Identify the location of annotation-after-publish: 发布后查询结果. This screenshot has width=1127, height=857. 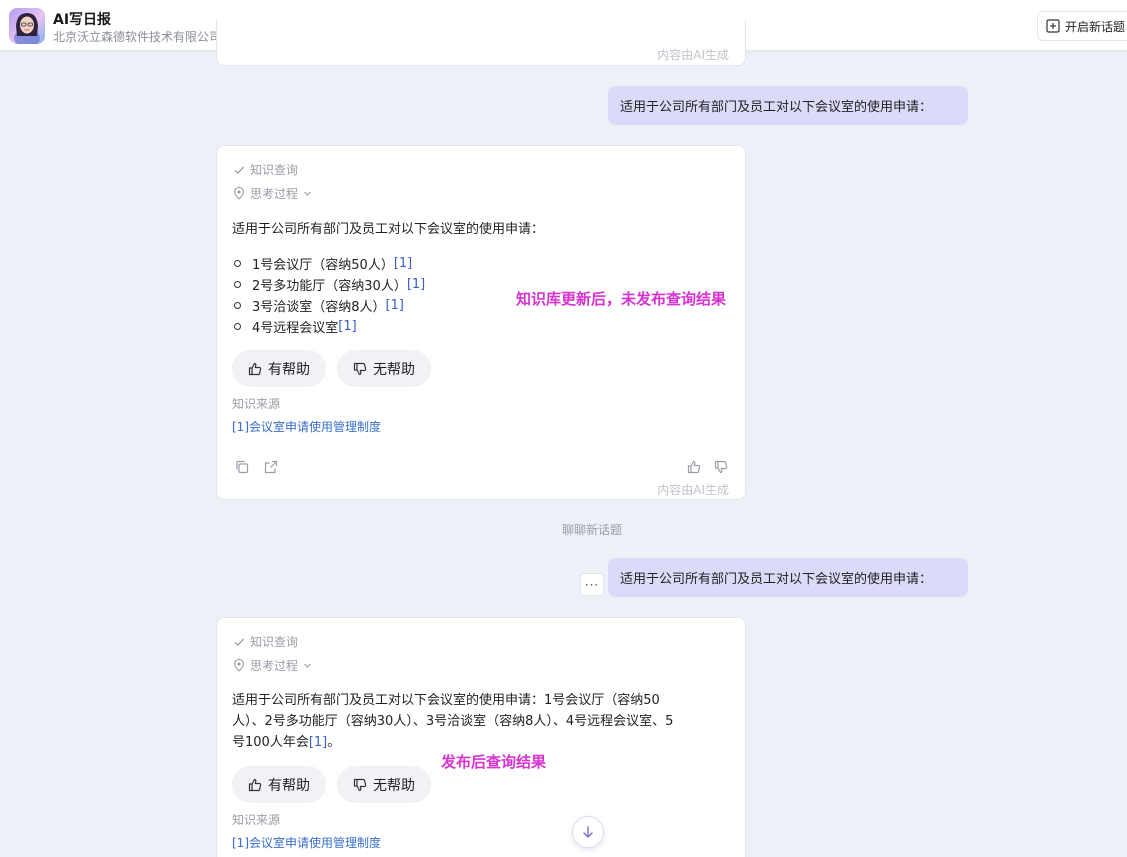
(494, 762).